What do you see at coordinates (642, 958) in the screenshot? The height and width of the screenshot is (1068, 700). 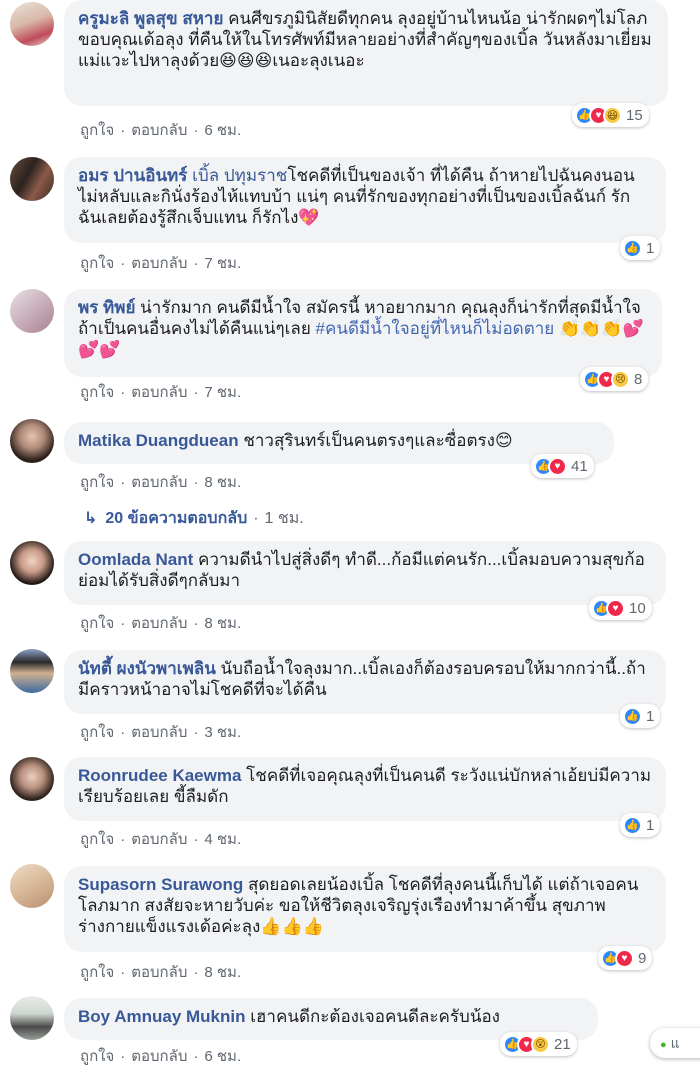 I see `reaction-count: 9` at bounding box center [642, 958].